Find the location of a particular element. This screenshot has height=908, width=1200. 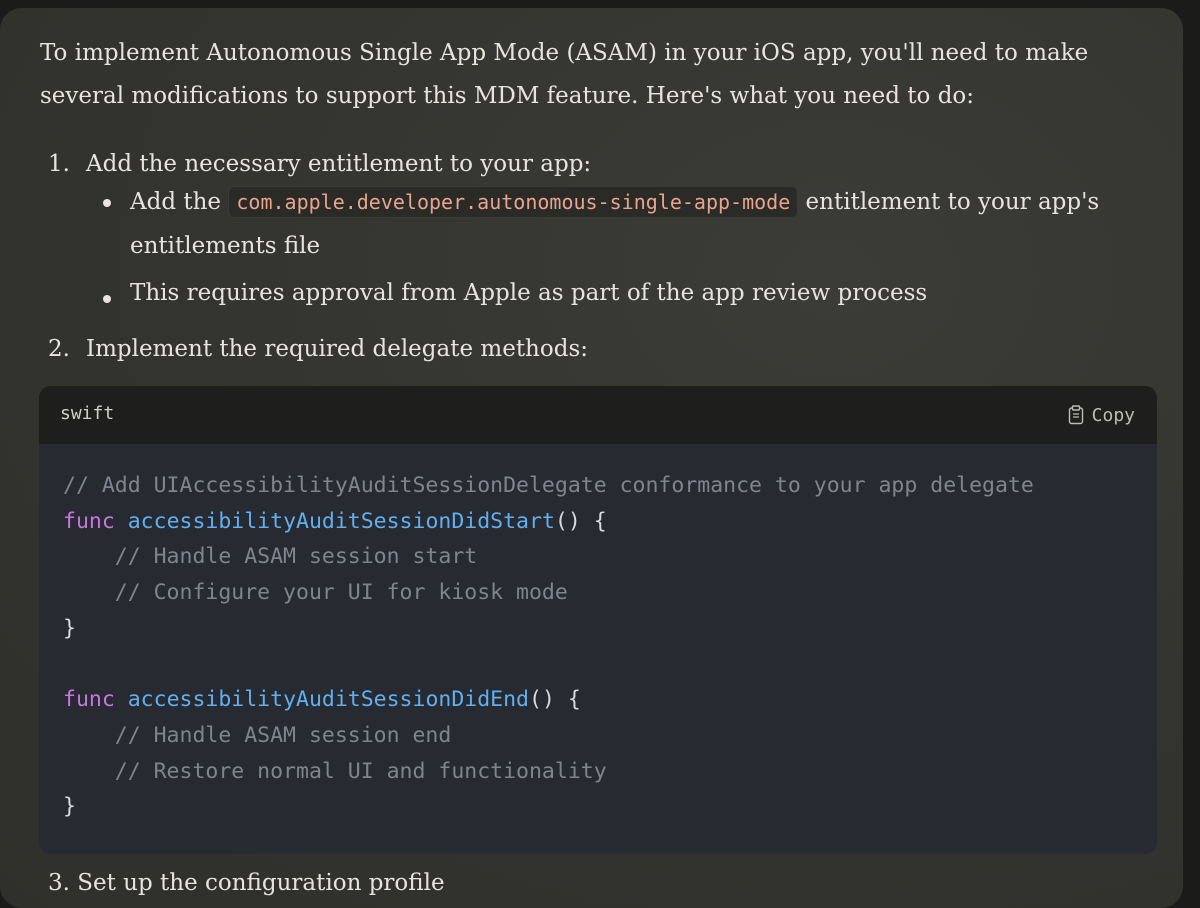

code-line: // Configure your UI for kiosk mode is located at coordinates (548, 593).